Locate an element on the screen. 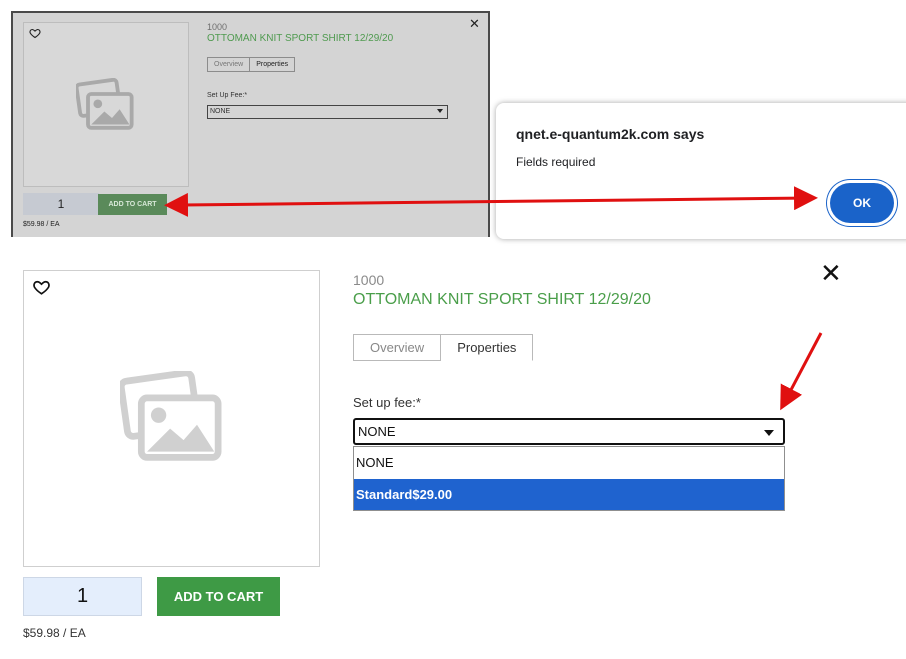 This screenshot has height=659, width=906. close-icon: ✕ is located at coordinates (831, 273).